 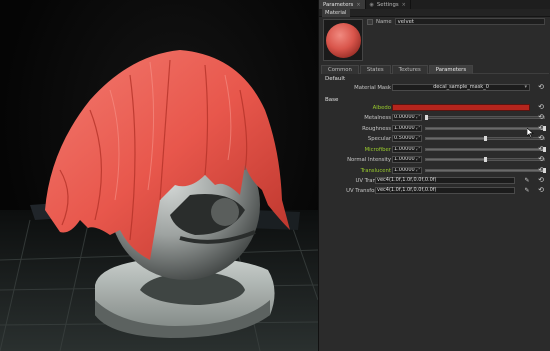 What do you see at coordinates (371, 4) in the screenshot?
I see `settings-icon: ◉` at bounding box center [371, 4].